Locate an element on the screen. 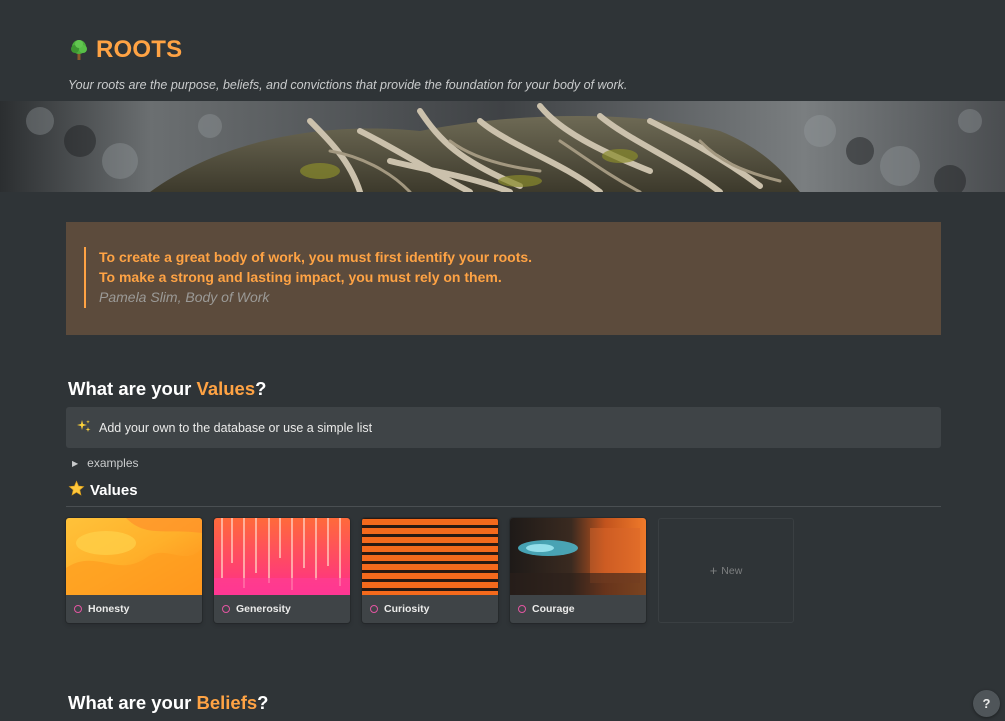  plus-icon: + is located at coordinates (713, 570).